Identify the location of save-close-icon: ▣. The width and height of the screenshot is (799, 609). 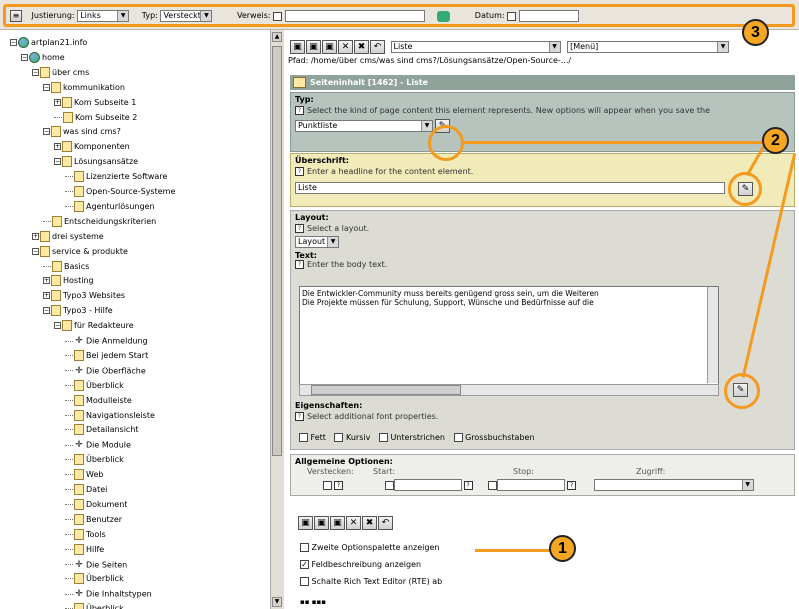
(337, 523).